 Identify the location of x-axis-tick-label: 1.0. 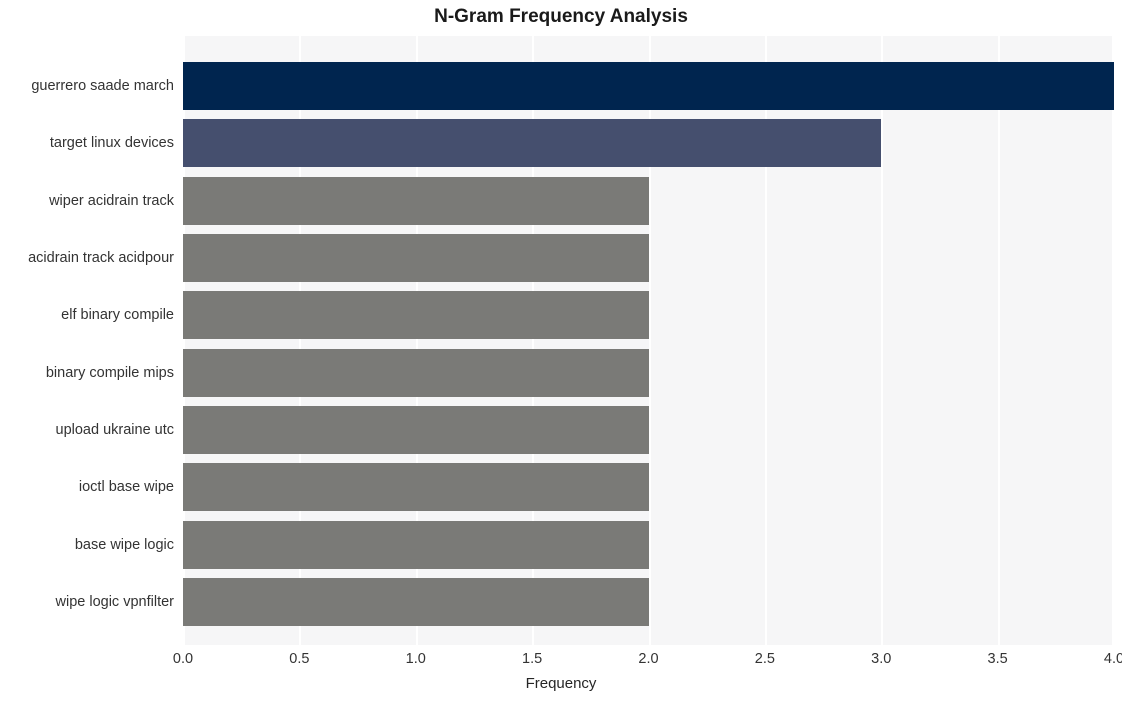
(415, 659).